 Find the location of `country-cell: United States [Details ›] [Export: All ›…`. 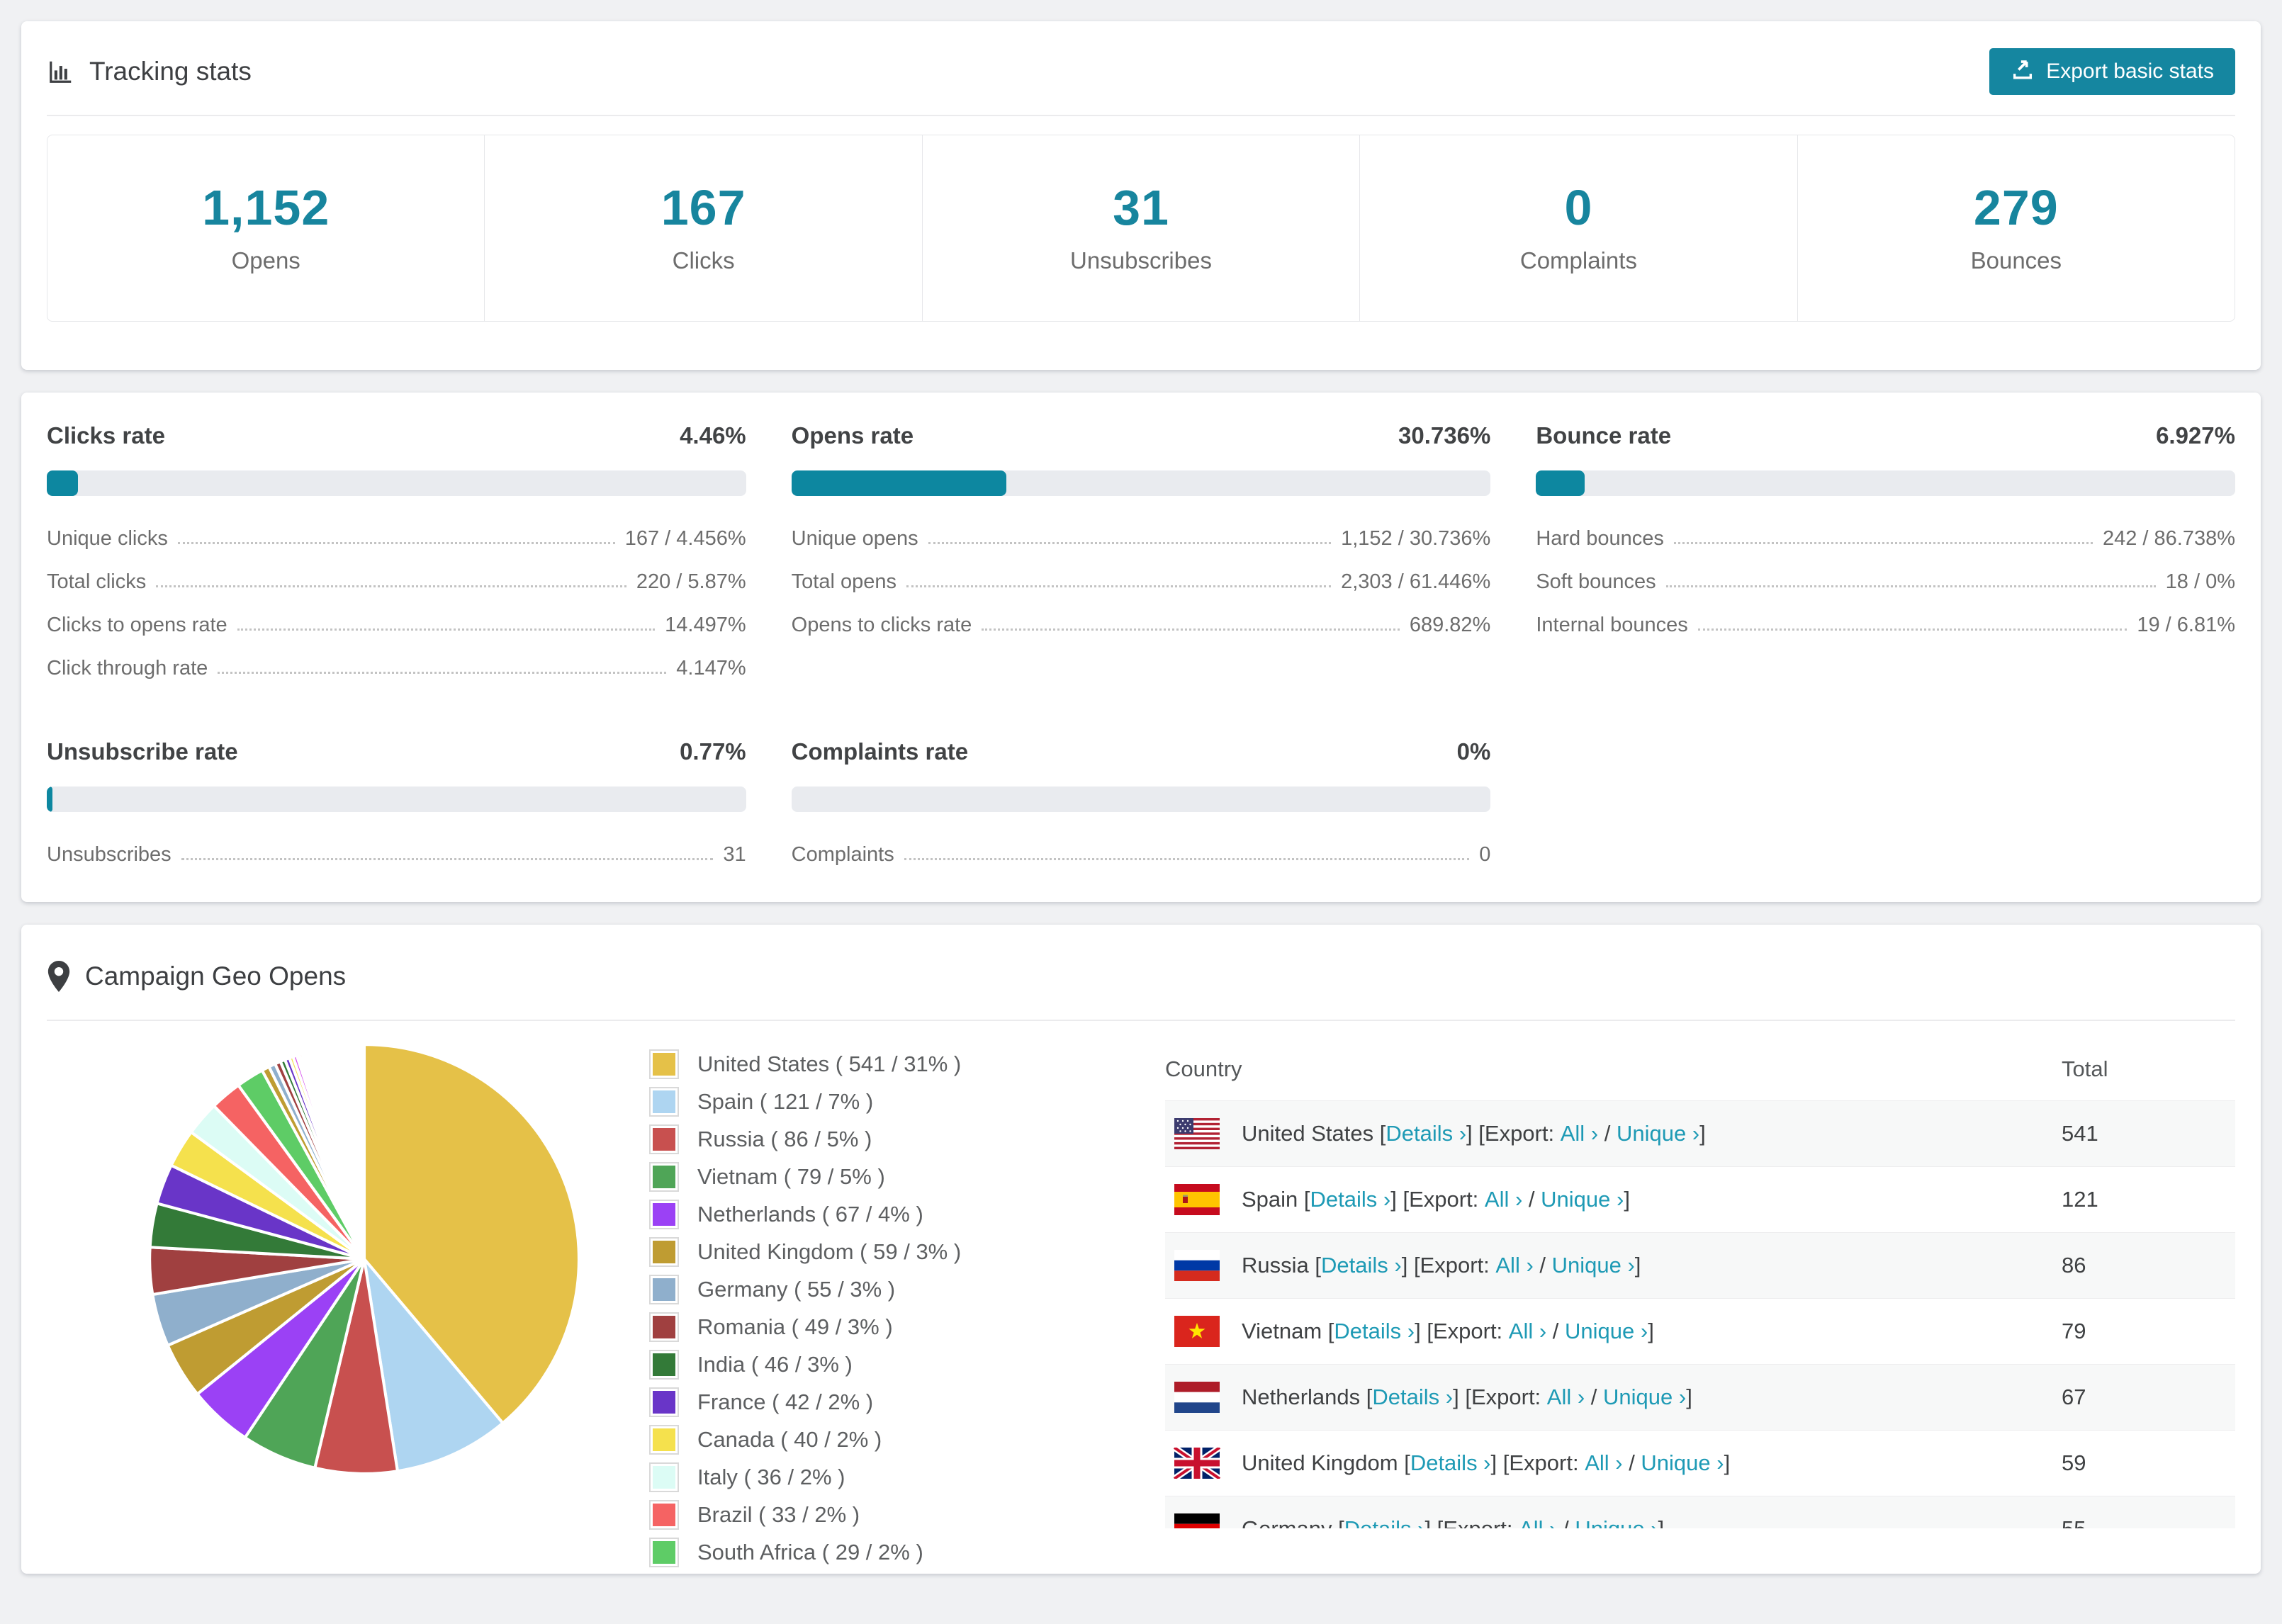

country-cell: United States [Details ›] [Export: All ›… is located at coordinates (1613, 1134).